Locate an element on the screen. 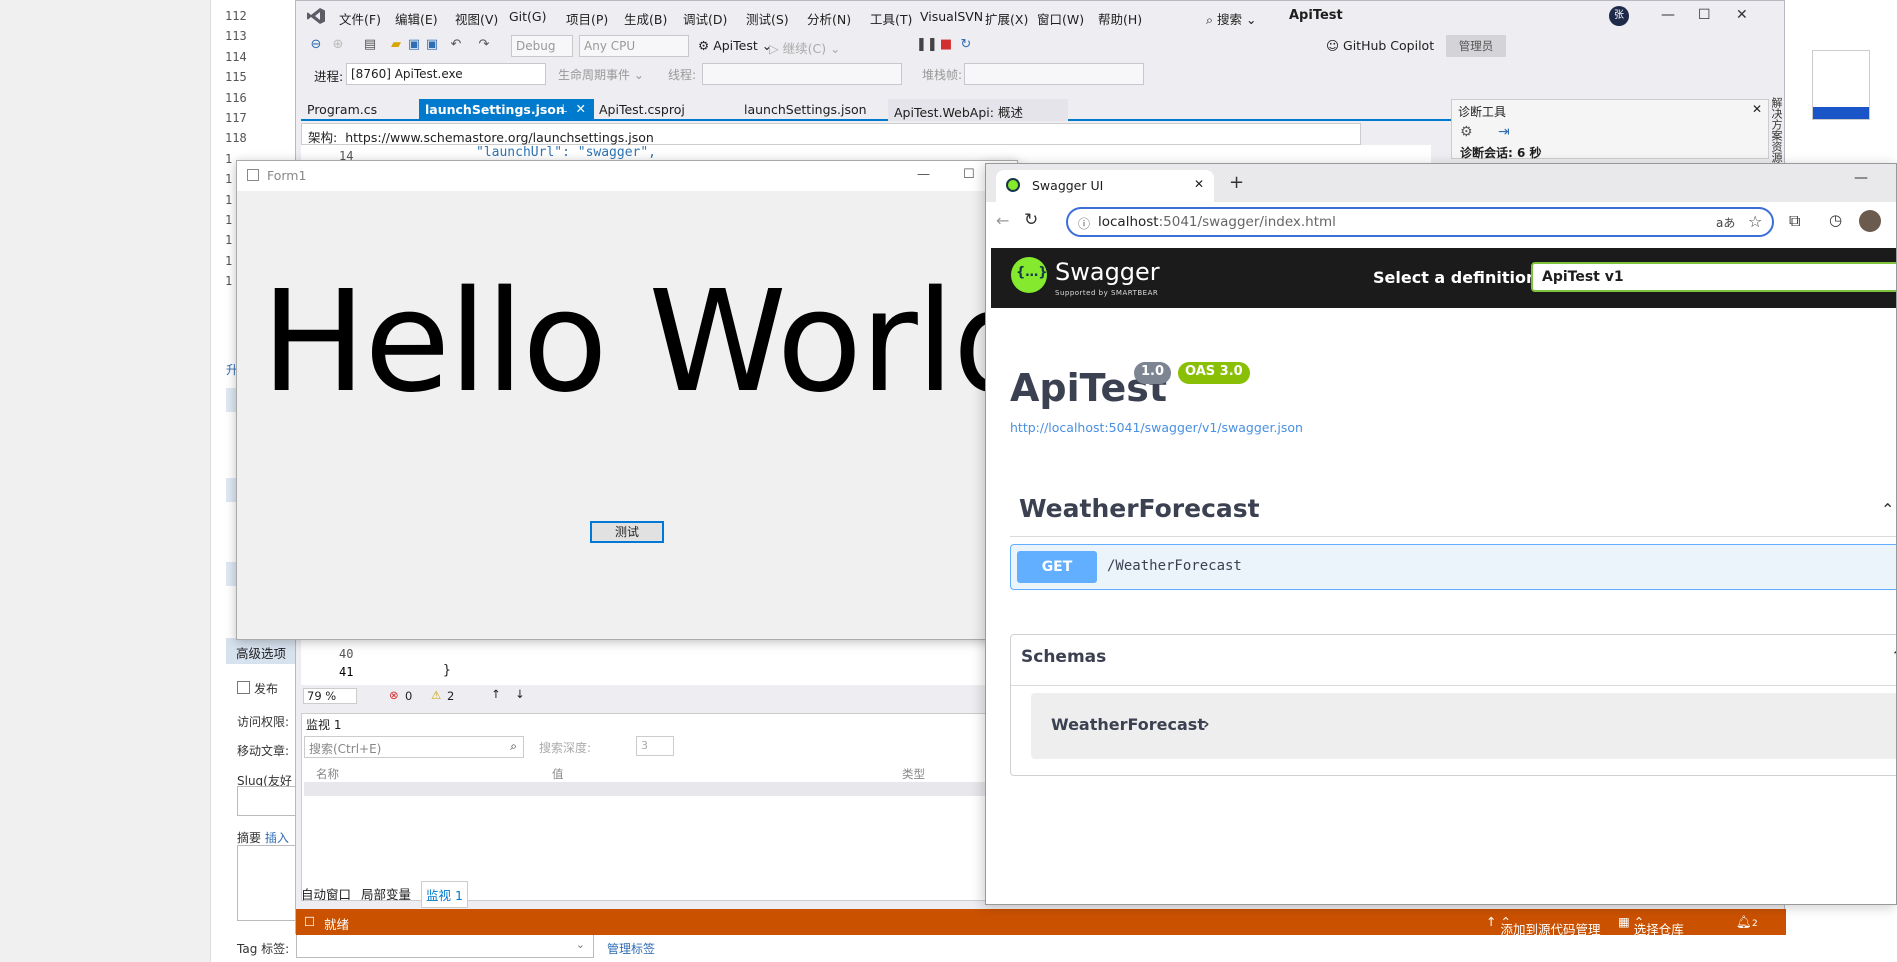 The image size is (1897, 962). tab-launchsettings-json-active: launchSettings.json ⊥ ✕ is located at coordinates (506, 110).